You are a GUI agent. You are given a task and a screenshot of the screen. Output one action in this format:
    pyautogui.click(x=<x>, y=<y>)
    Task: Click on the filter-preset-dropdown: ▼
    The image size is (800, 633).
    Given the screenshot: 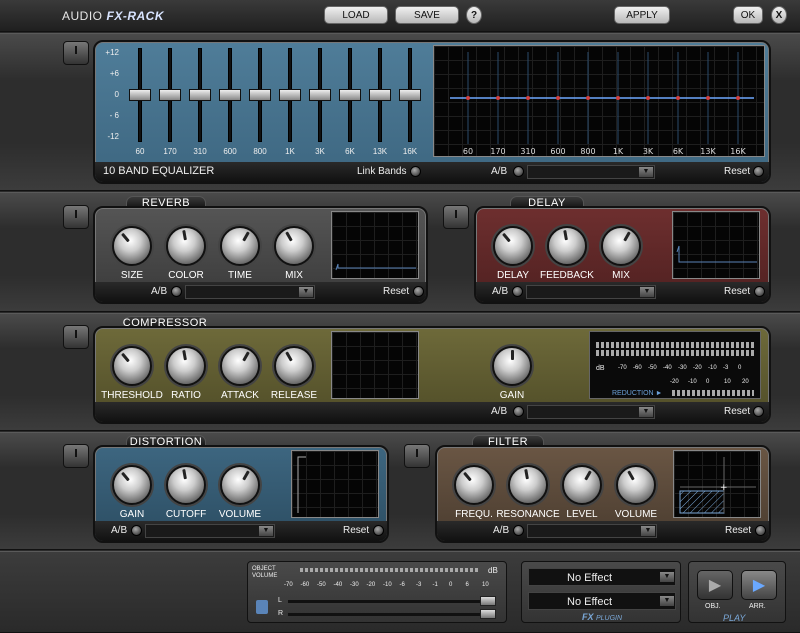 What is the action you would take?
    pyautogui.click(x=592, y=531)
    